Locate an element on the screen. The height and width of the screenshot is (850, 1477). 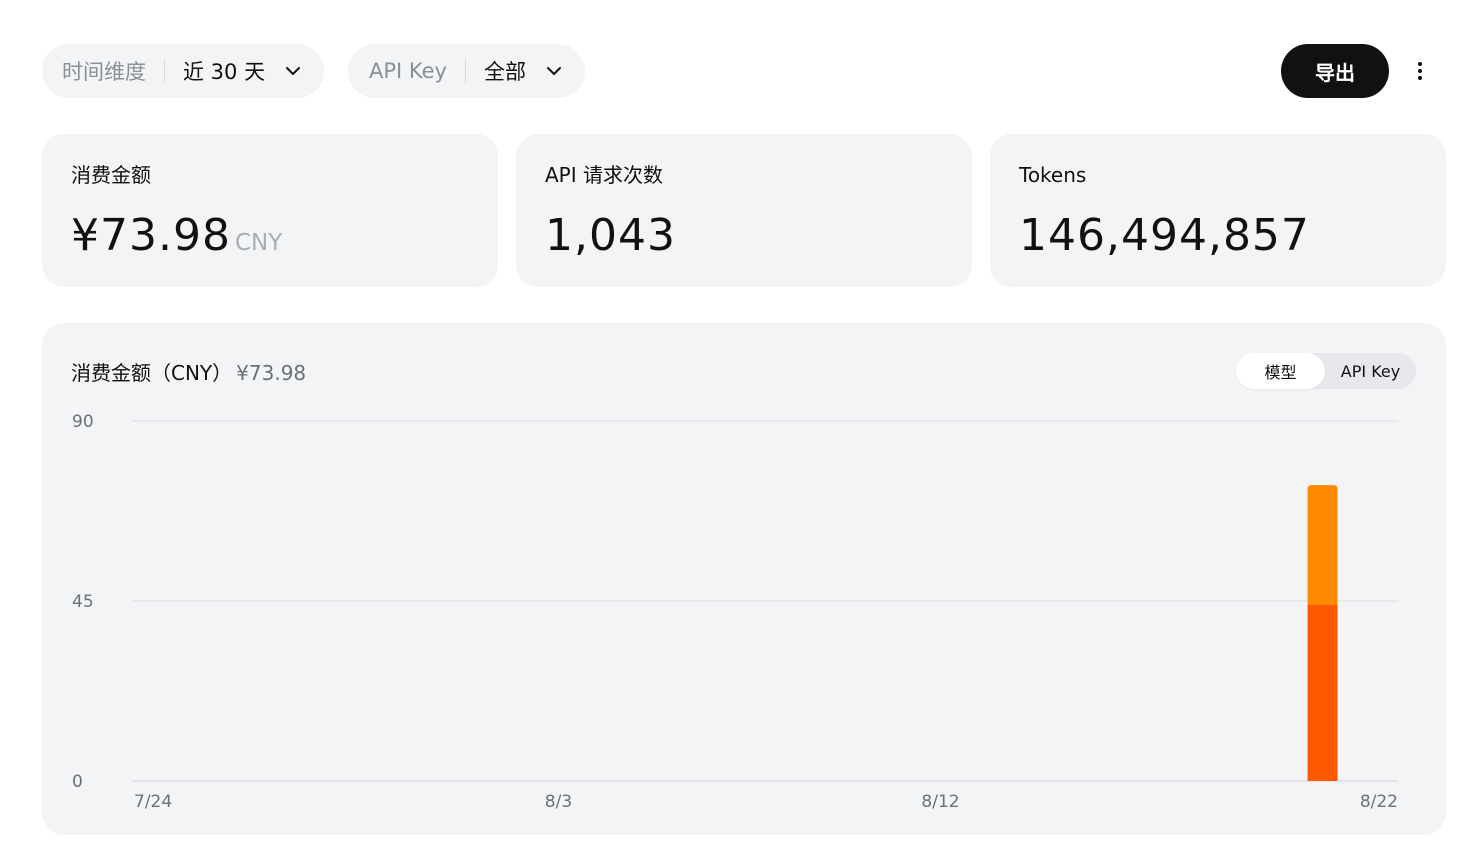
cost-unit: CNY is located at coordinates (258, 243).